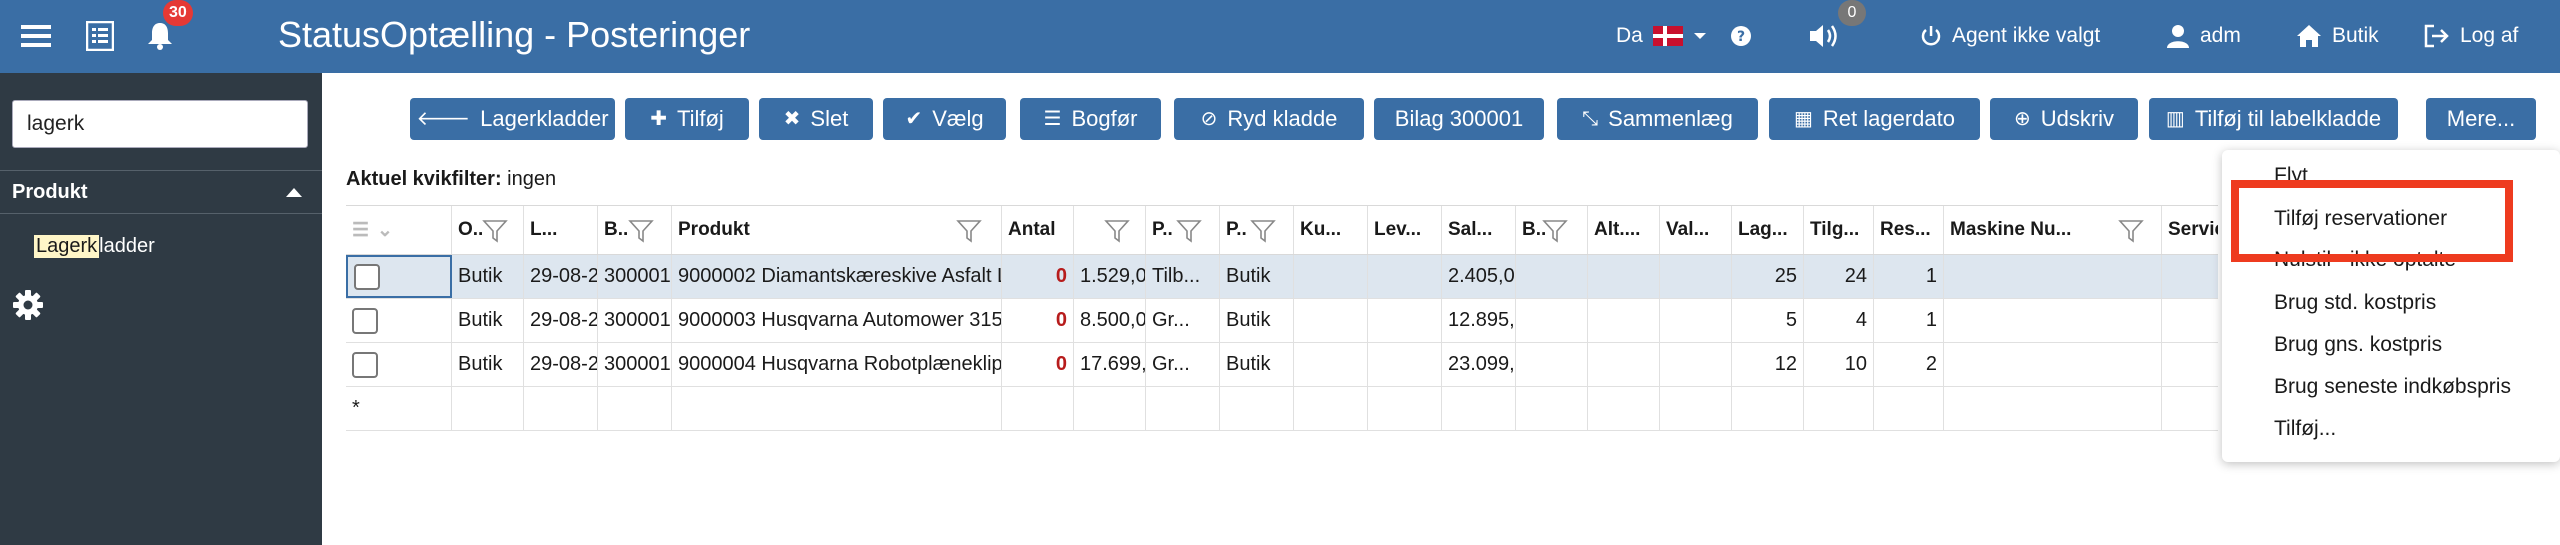 The height and width of the screenshot is (545, 2560). What do you see at coordinates (100, 36) in the screenshot?
I see `list-view-icon` at bounding box center [100, 36].